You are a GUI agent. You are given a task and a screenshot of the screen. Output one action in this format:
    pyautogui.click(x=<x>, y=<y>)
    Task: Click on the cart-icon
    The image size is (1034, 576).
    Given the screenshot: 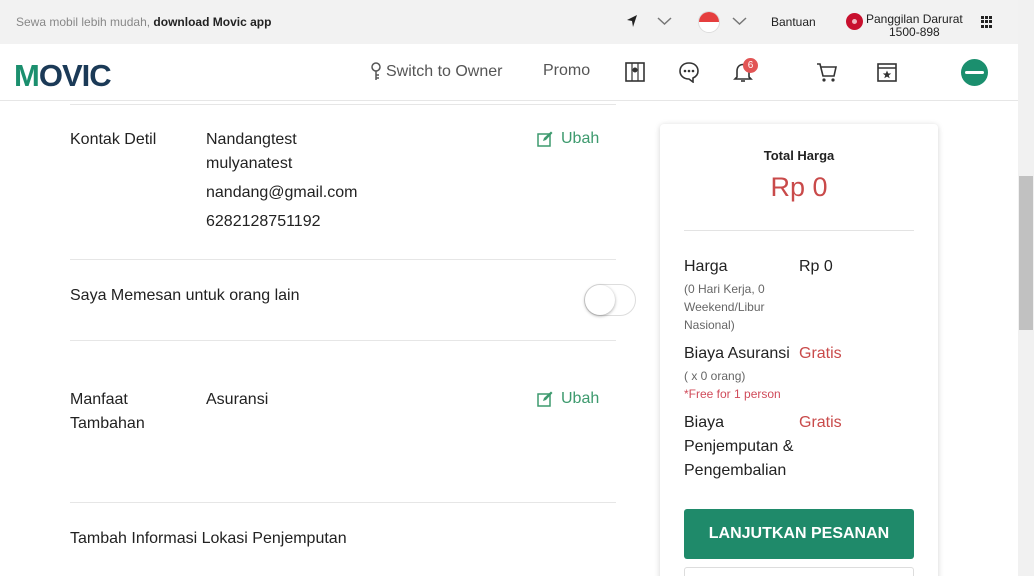 What is the action you would take?
    pyautogui.click(x=827, y=72)
    